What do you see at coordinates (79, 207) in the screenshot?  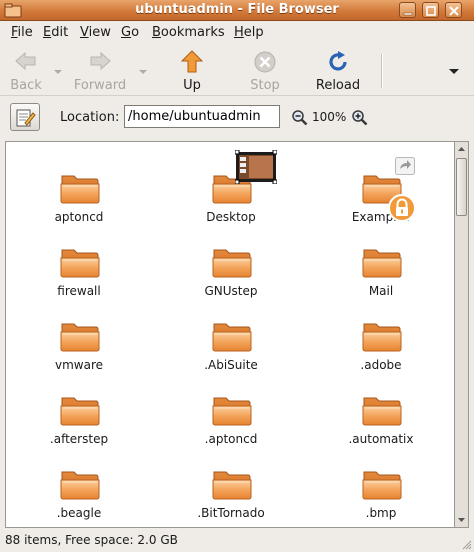 I see `folder-item: aptoncd` at bounding box center [79, 207].